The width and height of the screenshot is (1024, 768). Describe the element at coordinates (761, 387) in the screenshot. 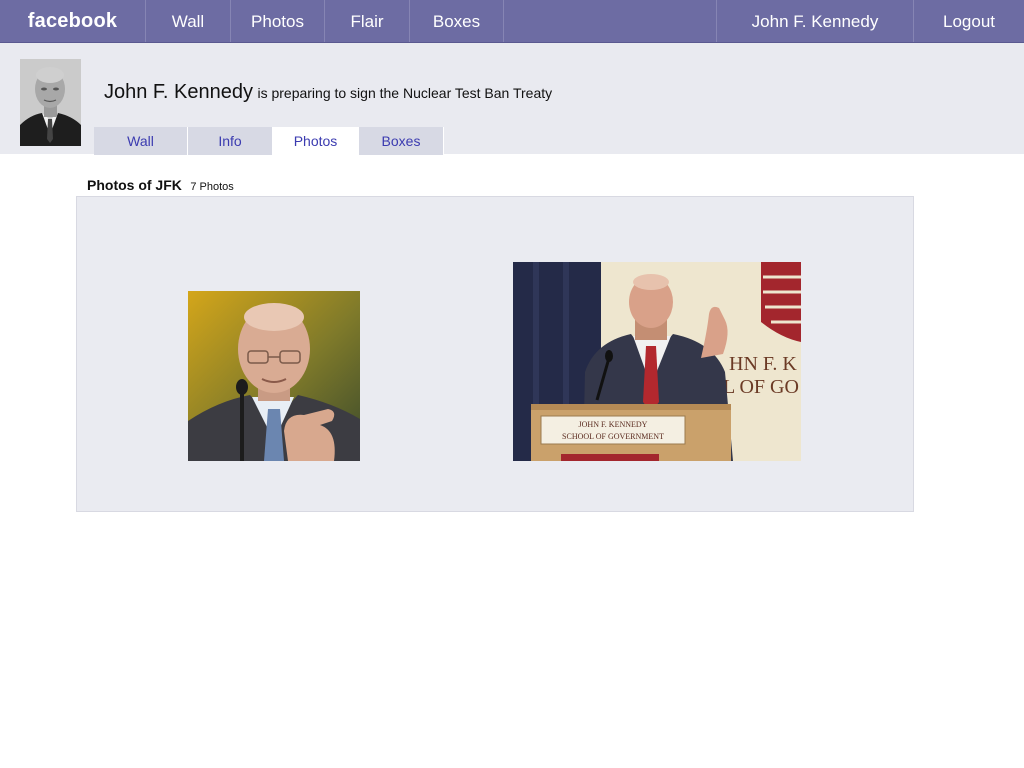

I see `banner-text-line-2: L OF GO` at that location.